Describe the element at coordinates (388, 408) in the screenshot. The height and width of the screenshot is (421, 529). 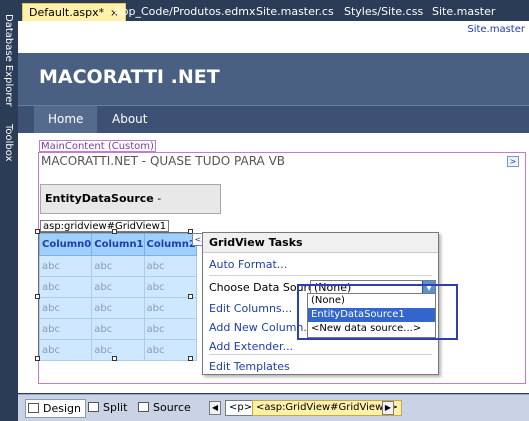
I see `chevron-right-icon: ▶` at that location.